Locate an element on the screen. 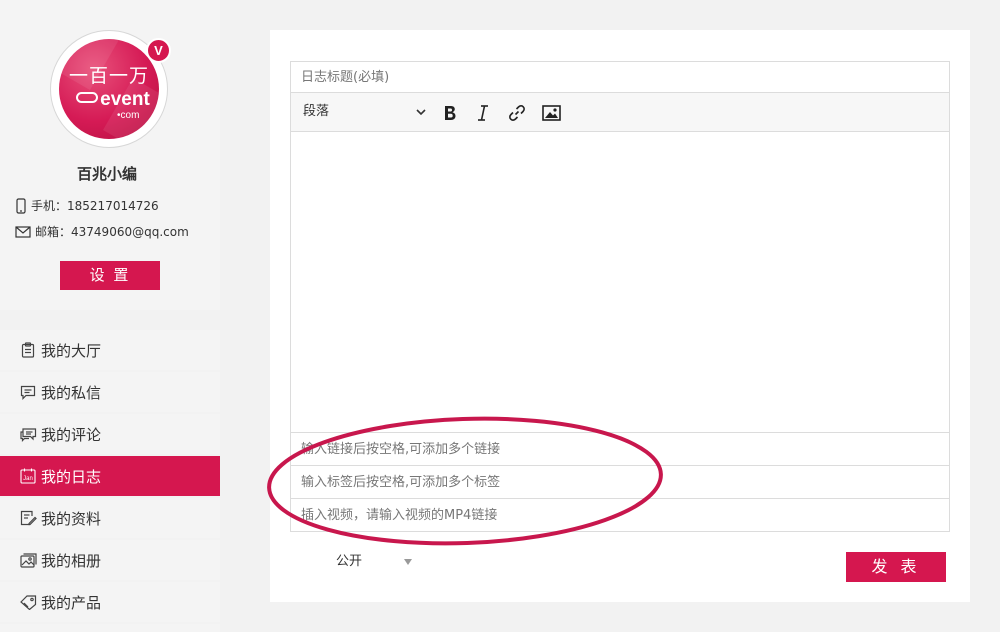 The height and width of the screenshot is (632, 1000). publish-button: 发 表 is located at coordinates (896, 567).